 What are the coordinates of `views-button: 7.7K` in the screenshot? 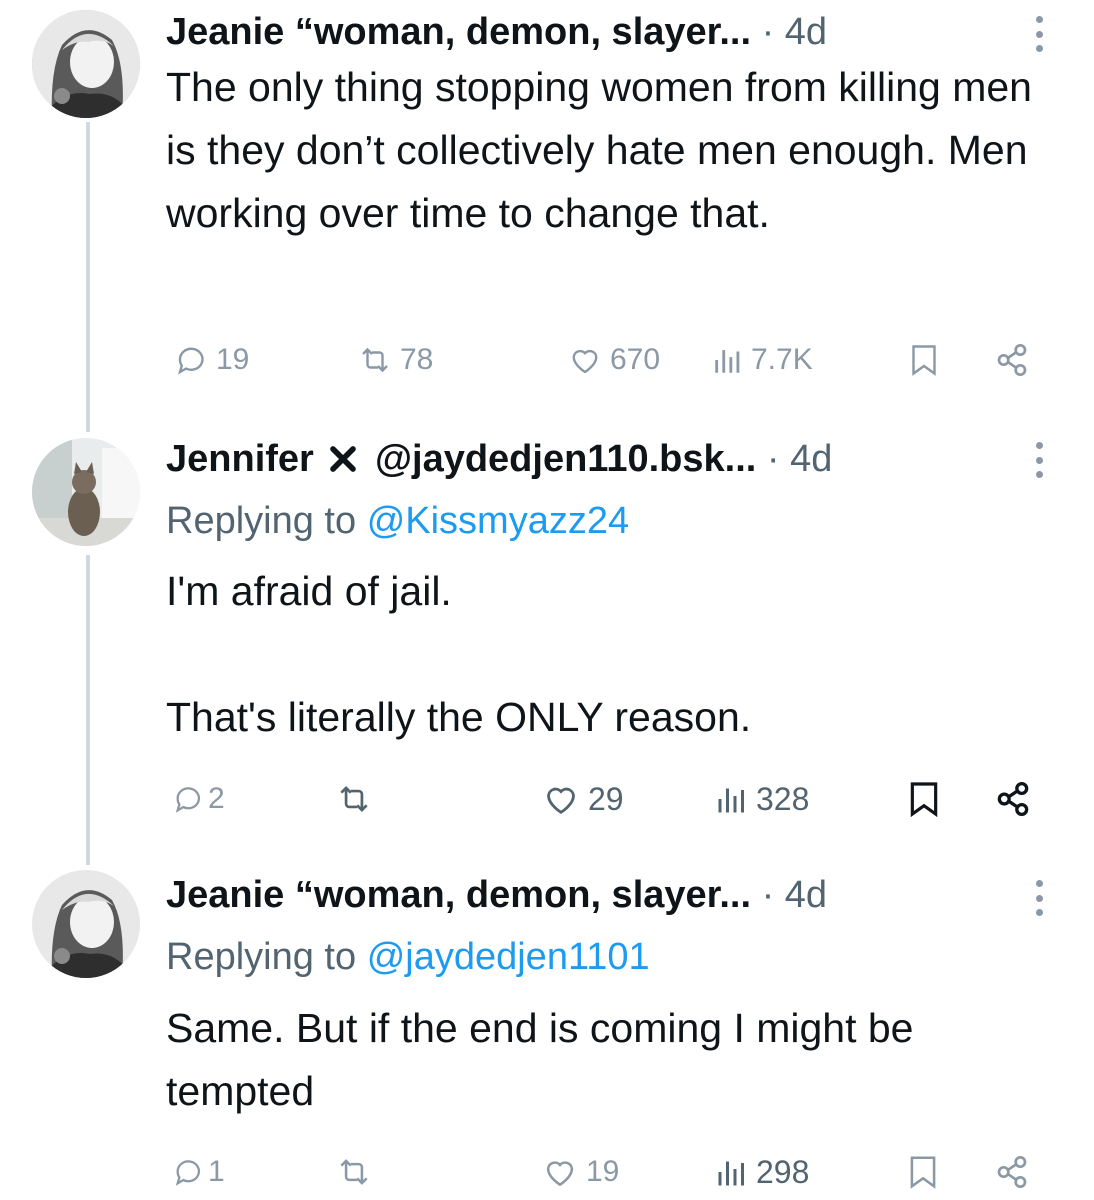 It's located at (762, 360).